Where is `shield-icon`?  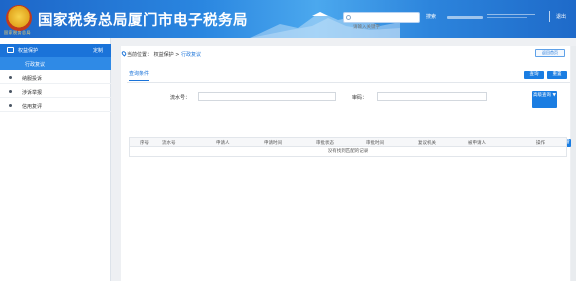
shield-icon is located at coordinates (10, 50).